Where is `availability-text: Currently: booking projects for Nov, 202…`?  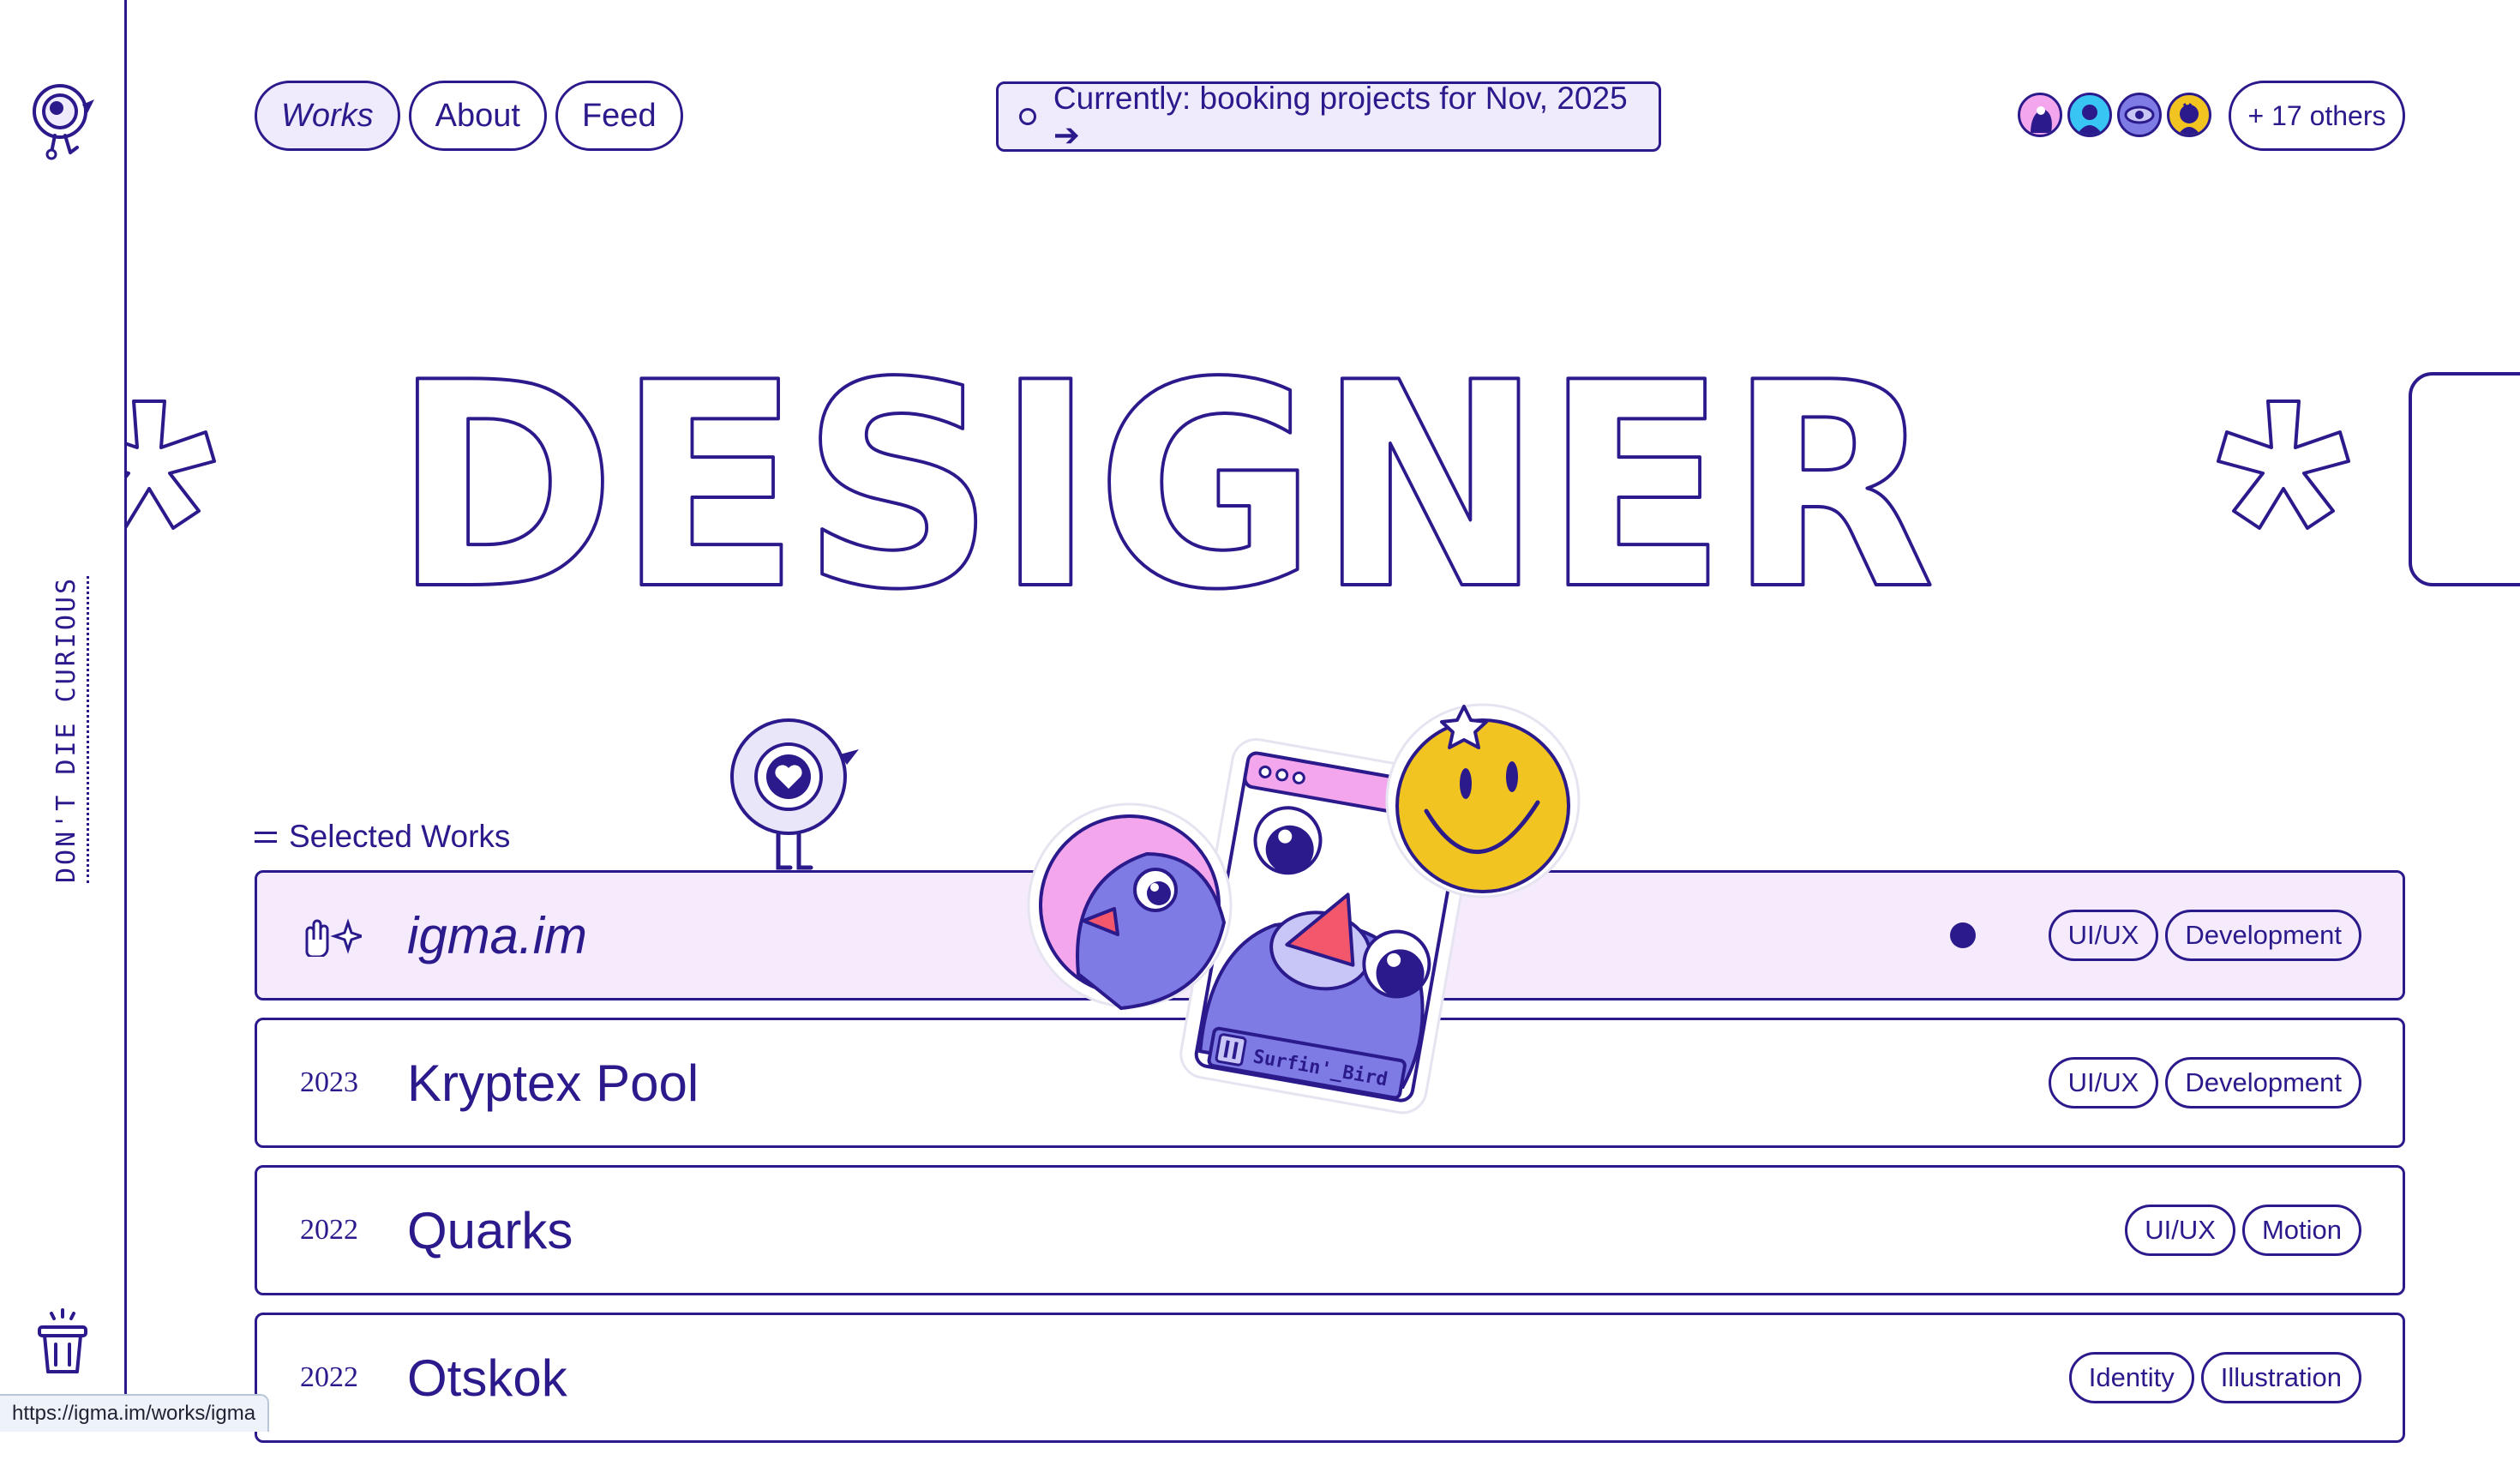
availability-text: Currently: booking projects for Nov, 202… is located at coordinates (1340, 117).